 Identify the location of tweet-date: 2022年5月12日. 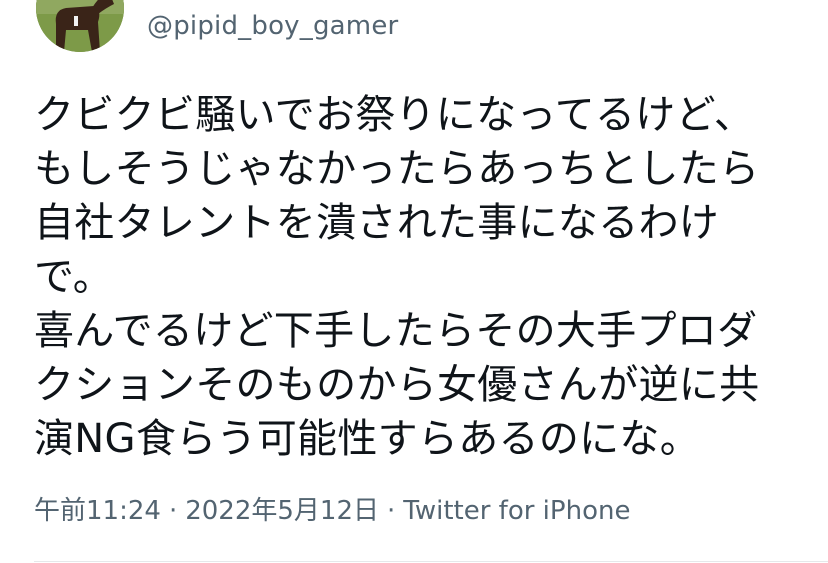
(282, 511).